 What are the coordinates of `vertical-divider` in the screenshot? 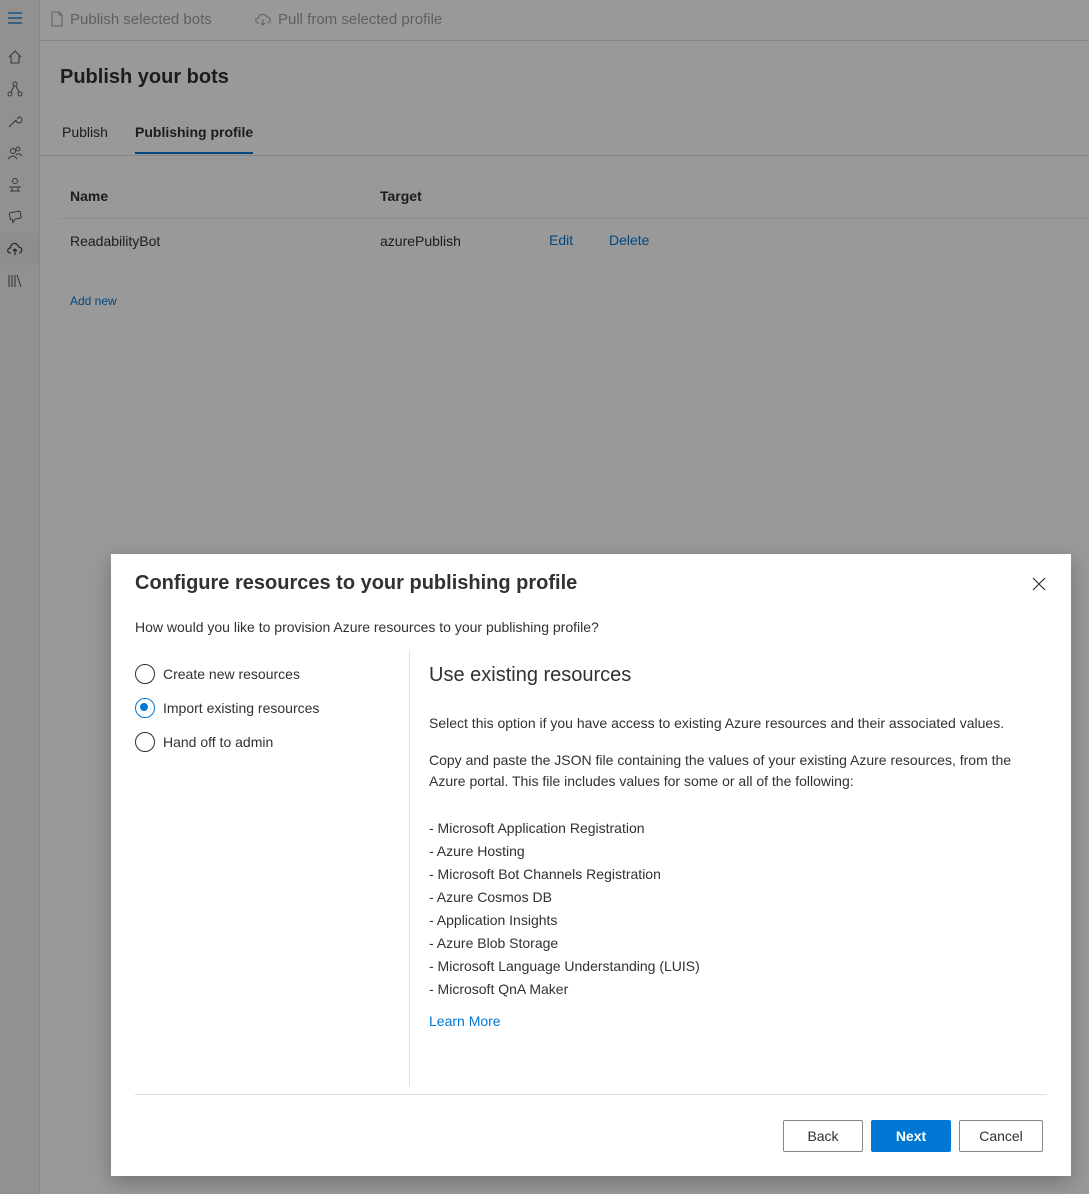 It's located at (409, 868).